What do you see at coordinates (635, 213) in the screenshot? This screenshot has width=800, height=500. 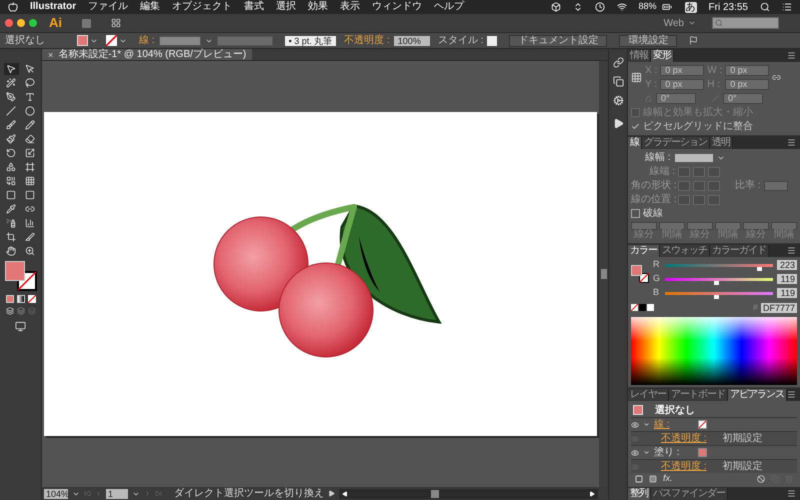 I see `dashed-checkbox` at bounding box center [635, 213].